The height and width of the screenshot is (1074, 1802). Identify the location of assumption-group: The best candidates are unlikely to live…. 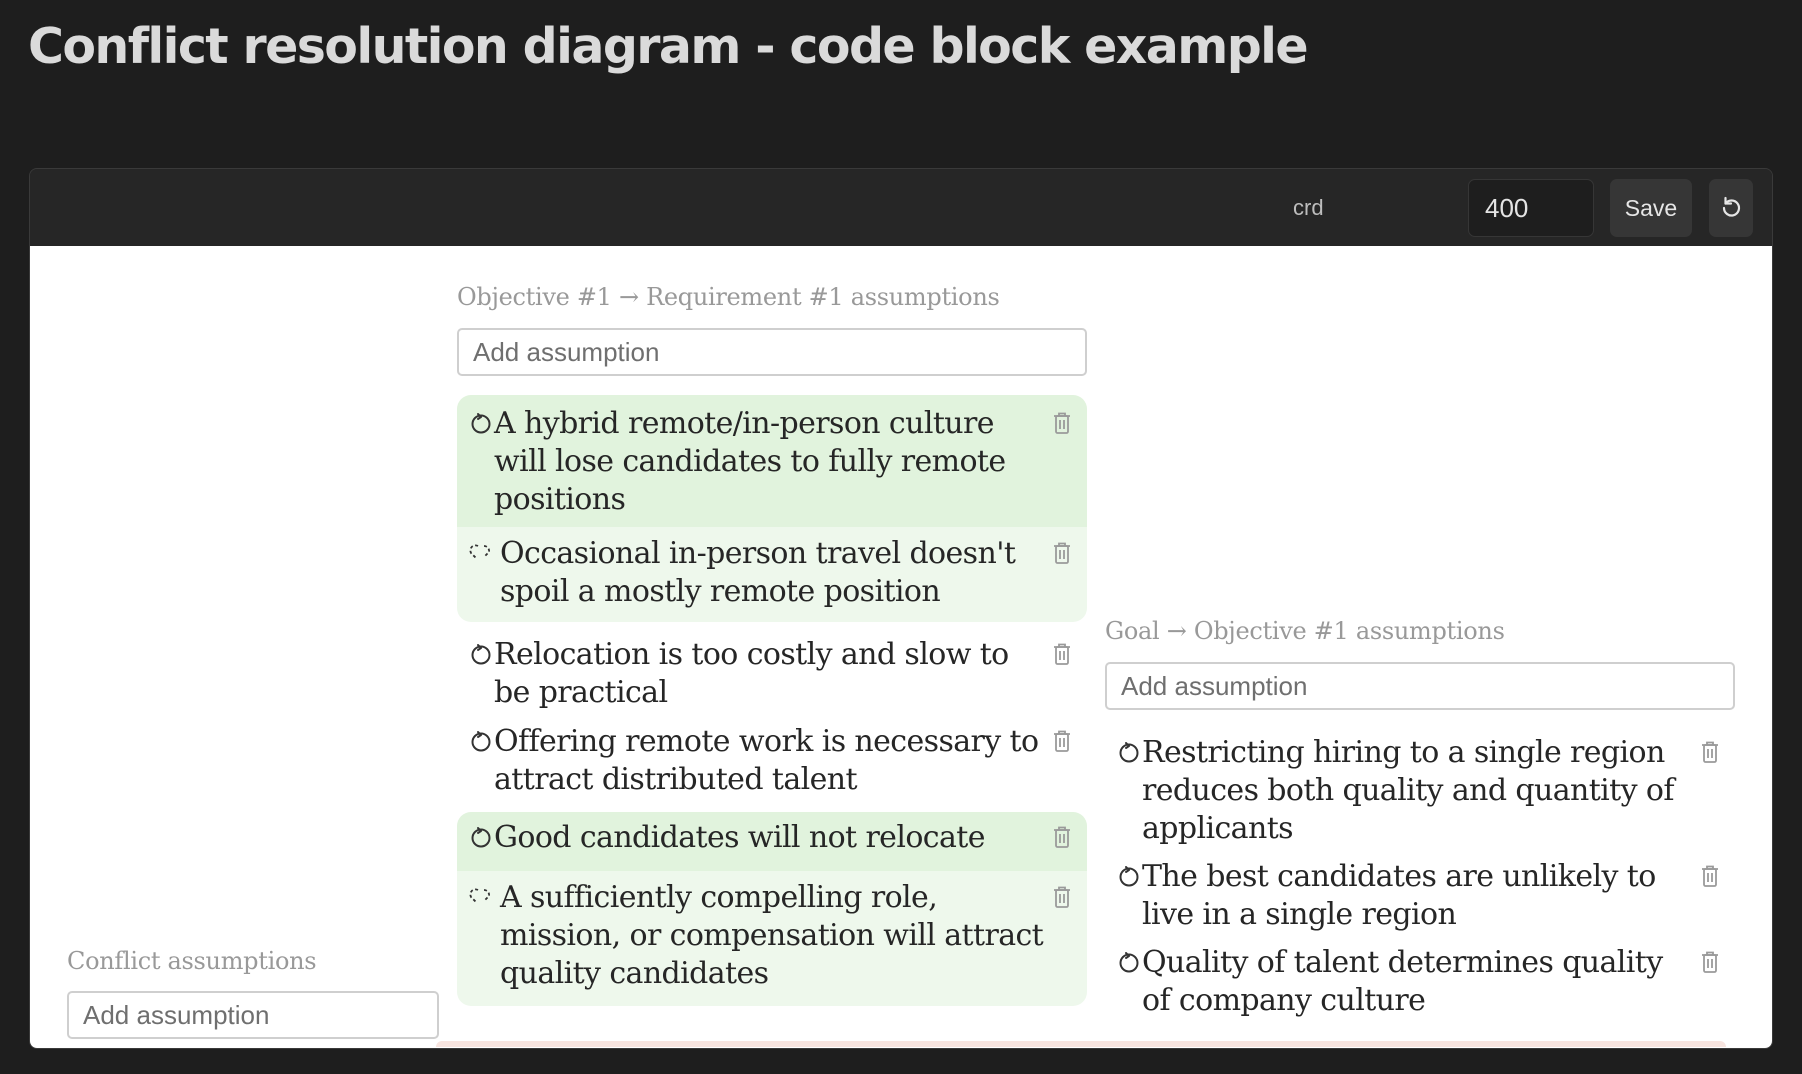
(1420, 892).